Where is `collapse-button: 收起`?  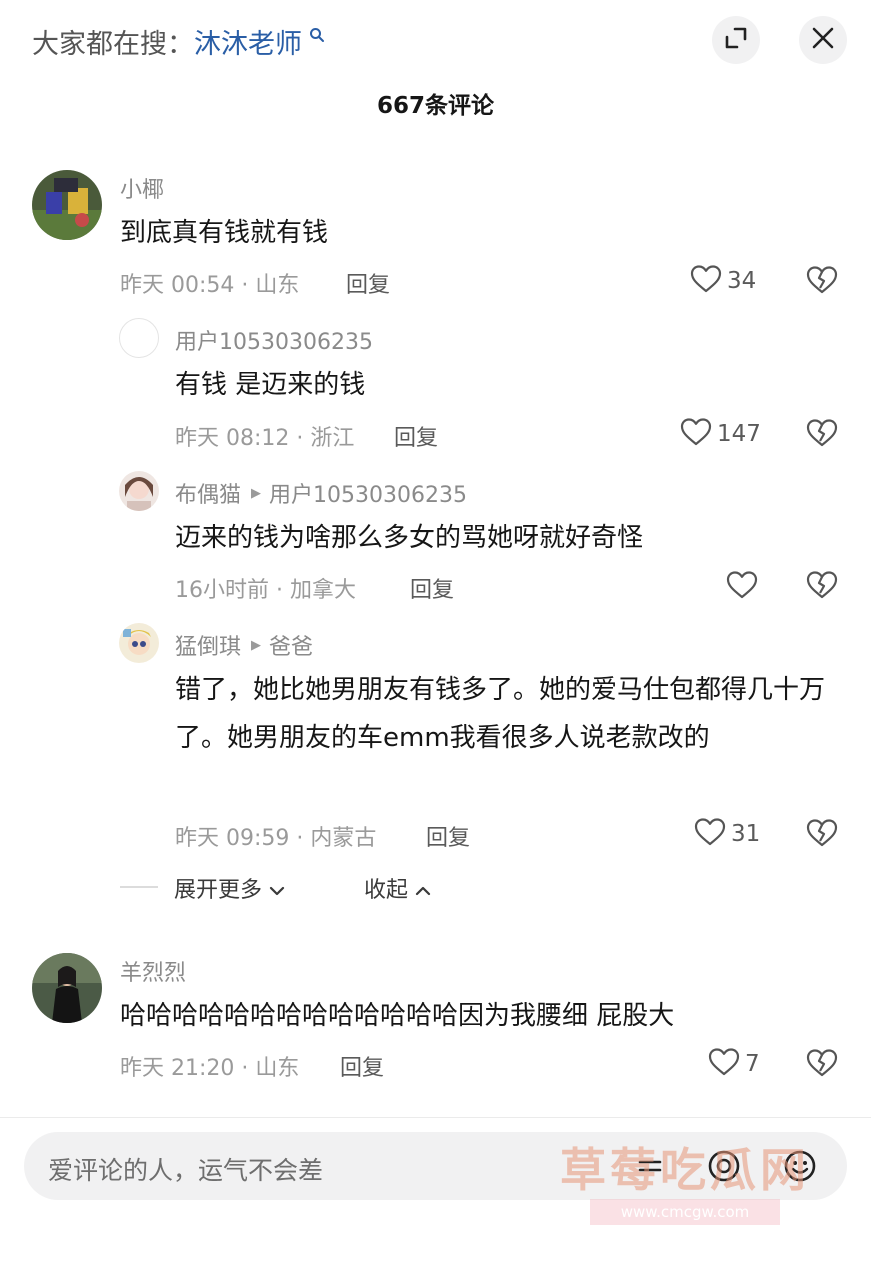
collapse-button: 收起 is located at coordinates (397, 888).